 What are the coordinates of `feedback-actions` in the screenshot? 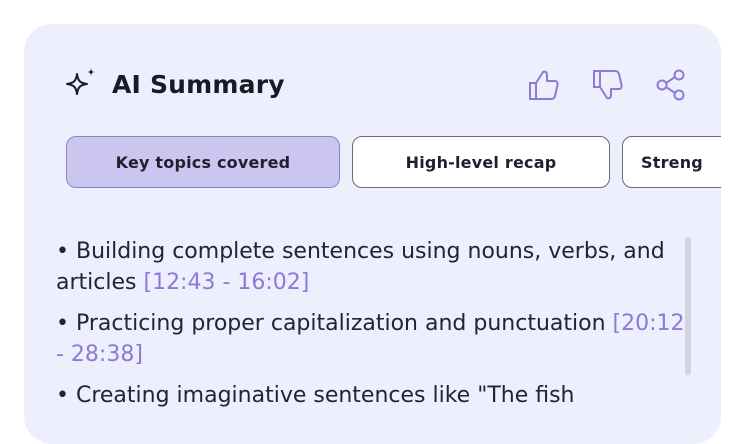 It's located at (607, 85).